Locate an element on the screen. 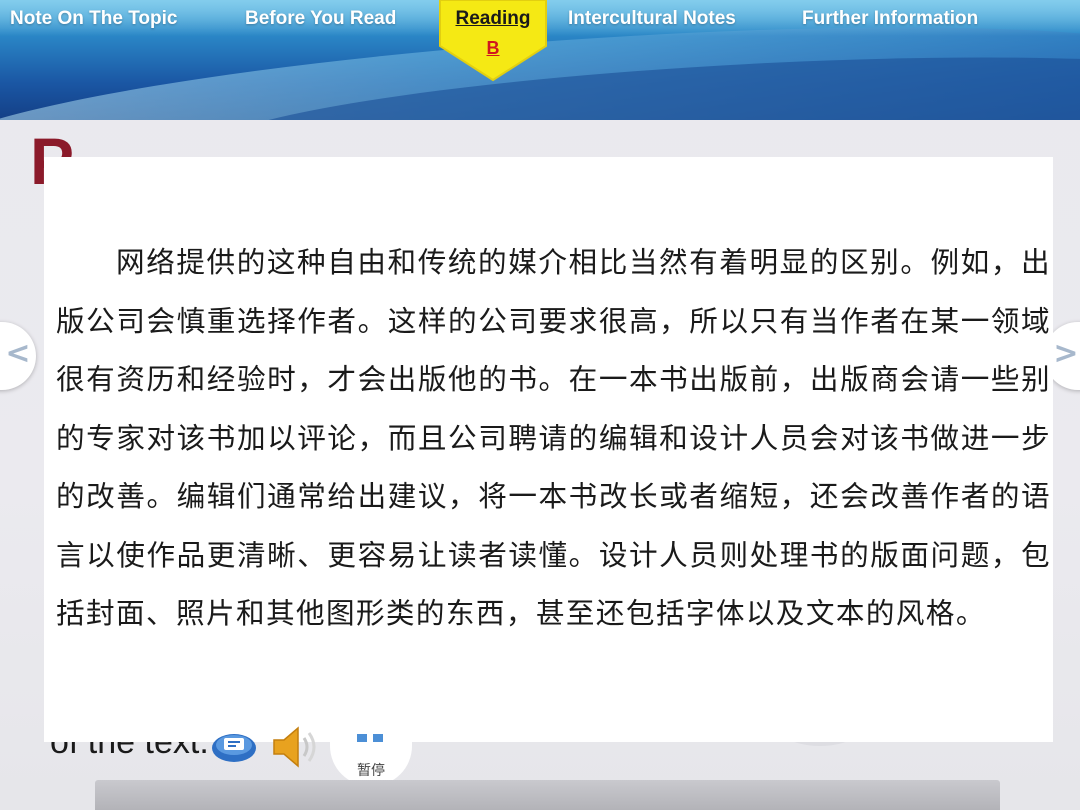 Image resolution: width=1080 pixels, height=810 pixels. prev-slide-button: < is located at coordinates (18, 356).